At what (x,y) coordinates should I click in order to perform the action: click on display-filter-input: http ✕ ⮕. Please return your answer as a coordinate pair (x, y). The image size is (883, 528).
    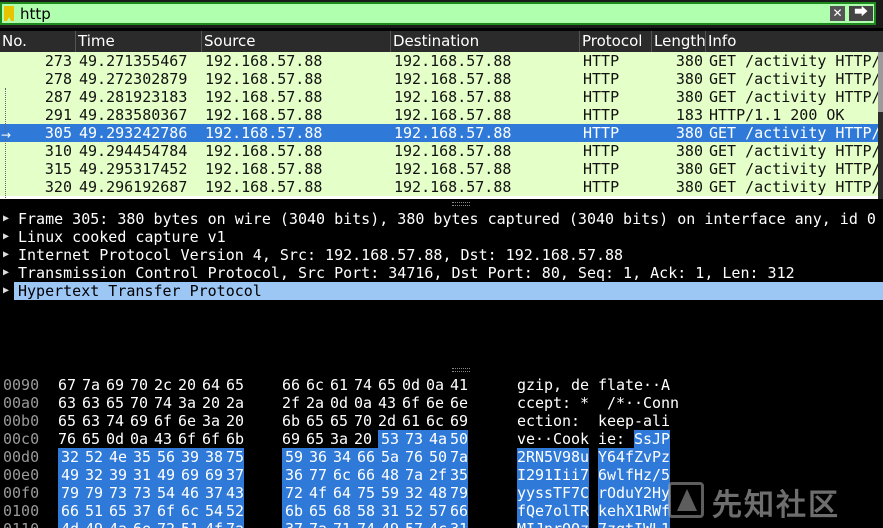
    Looking at the image, I should click on (438, 13).